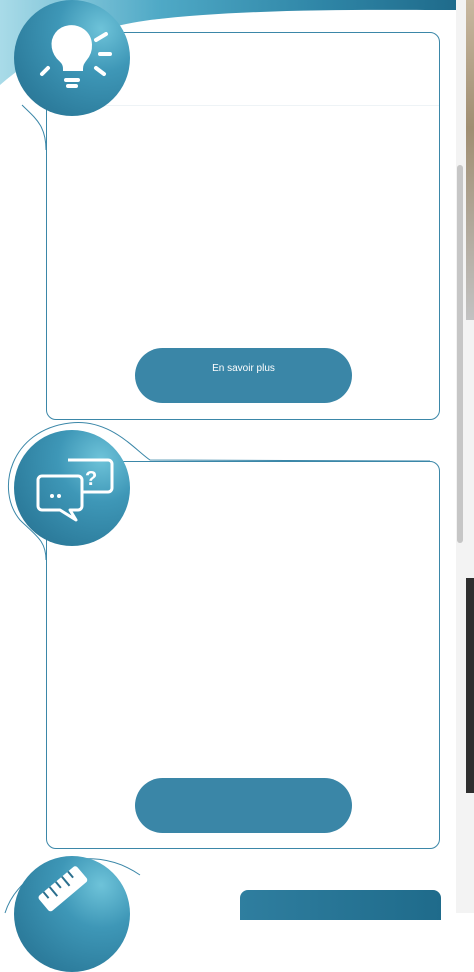 Image resolution: width=474 pixels, height=972 pixels. Describe the element at coordinates (75, 490) in the screenshot. I see `chat-bubbles-question-icon: ?` at that location.